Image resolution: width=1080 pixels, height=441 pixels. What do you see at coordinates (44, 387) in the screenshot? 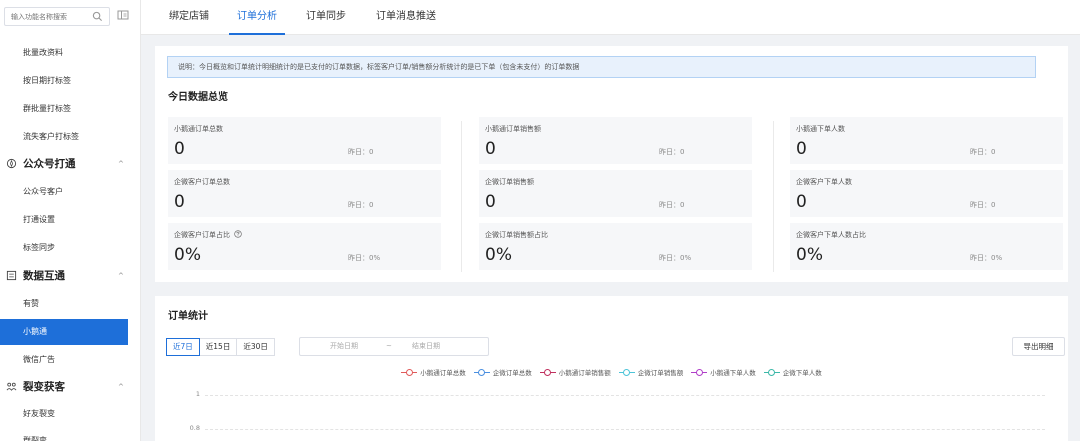
I see `sidebar-group-label: 裂变获客` at bounding box center [44, 387].